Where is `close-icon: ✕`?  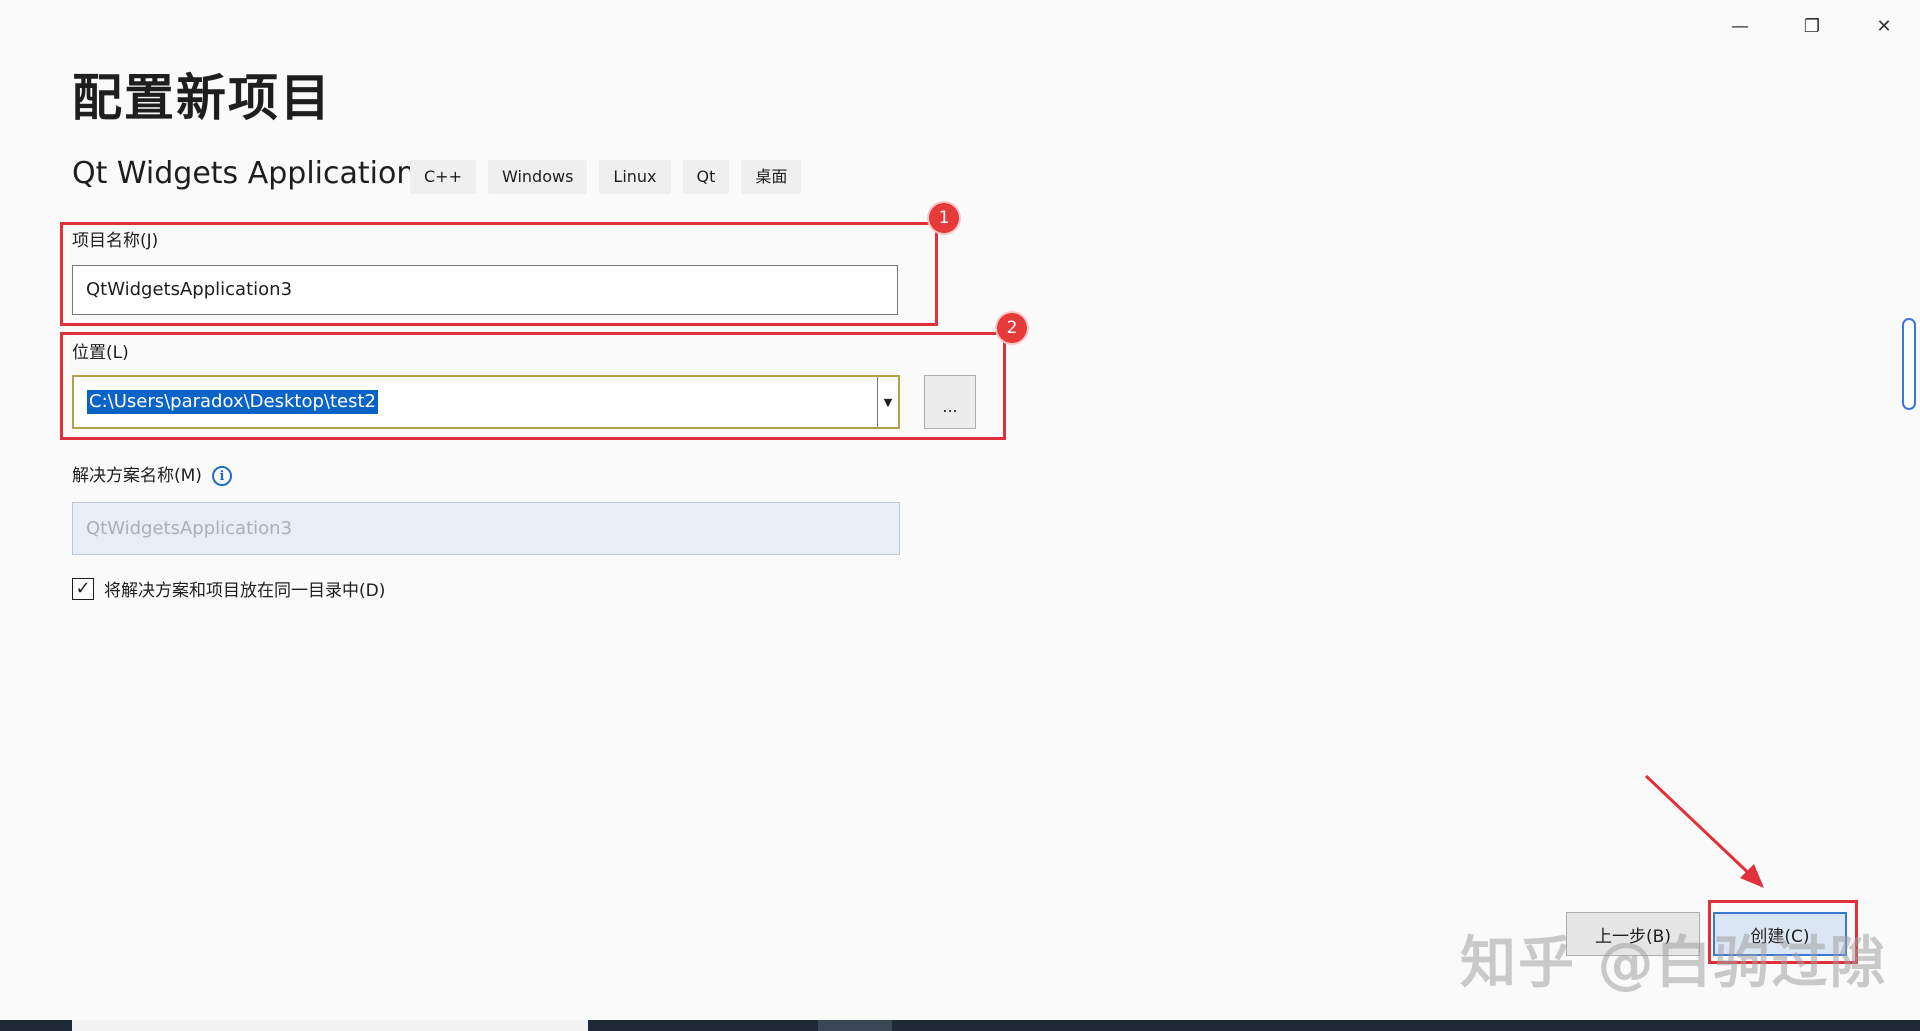 close-icon: ✕ is located at coordinates (1884, 26).